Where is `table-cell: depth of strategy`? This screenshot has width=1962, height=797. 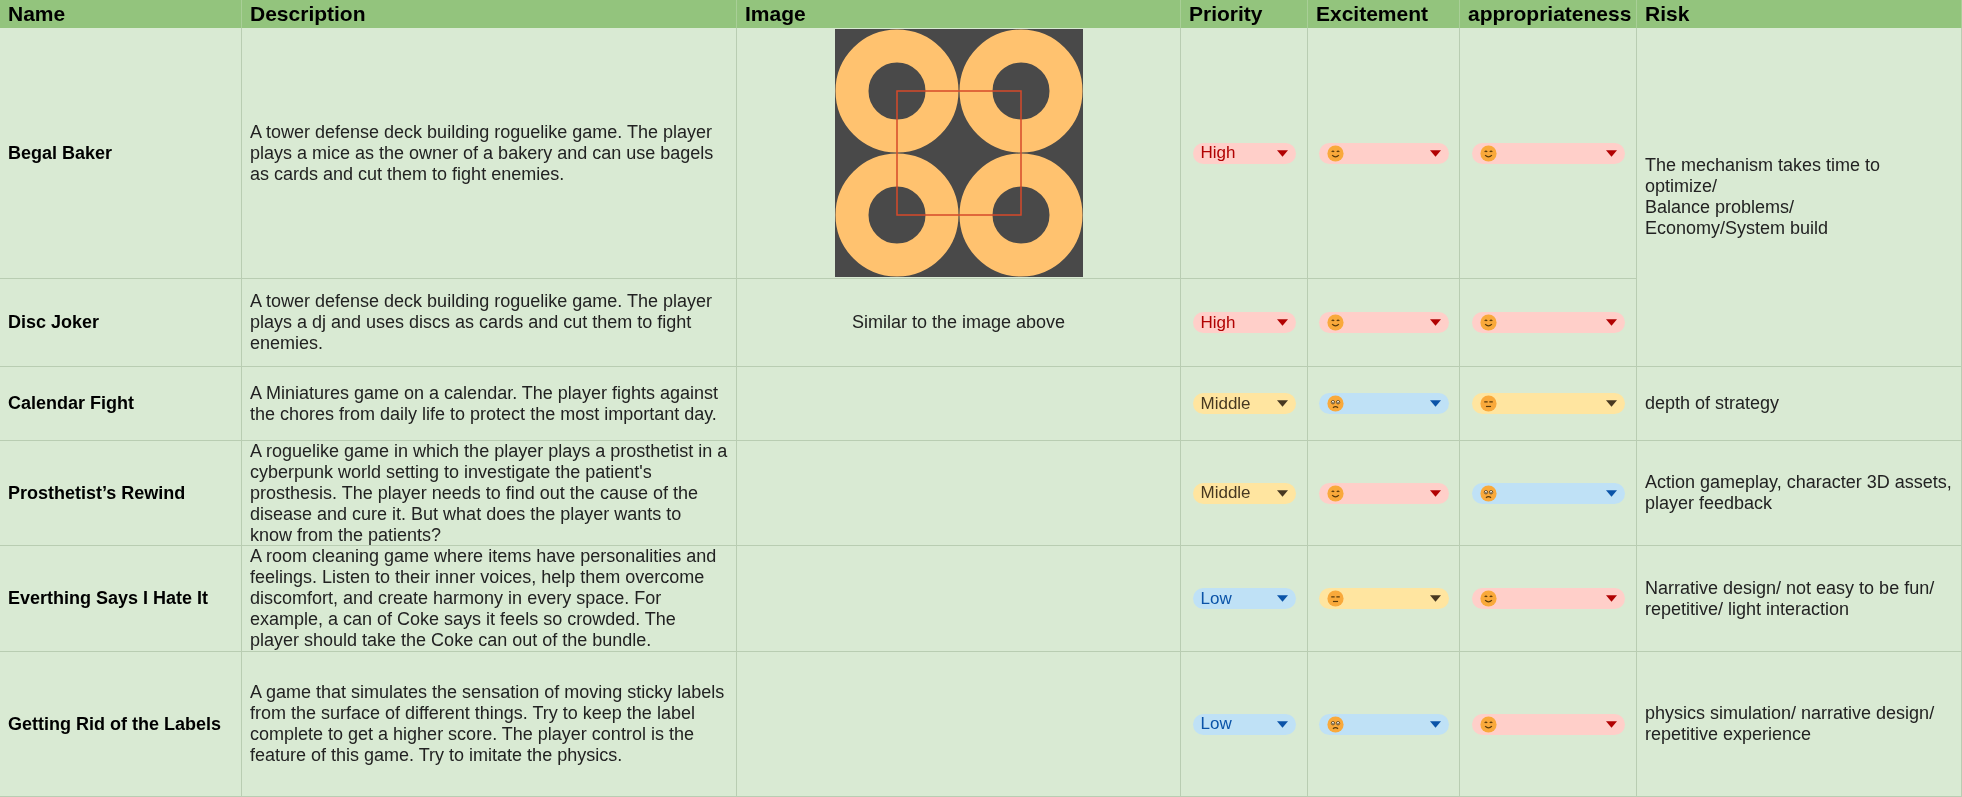
table-cell: depth of strategy is located at coordinates (1799, 404).